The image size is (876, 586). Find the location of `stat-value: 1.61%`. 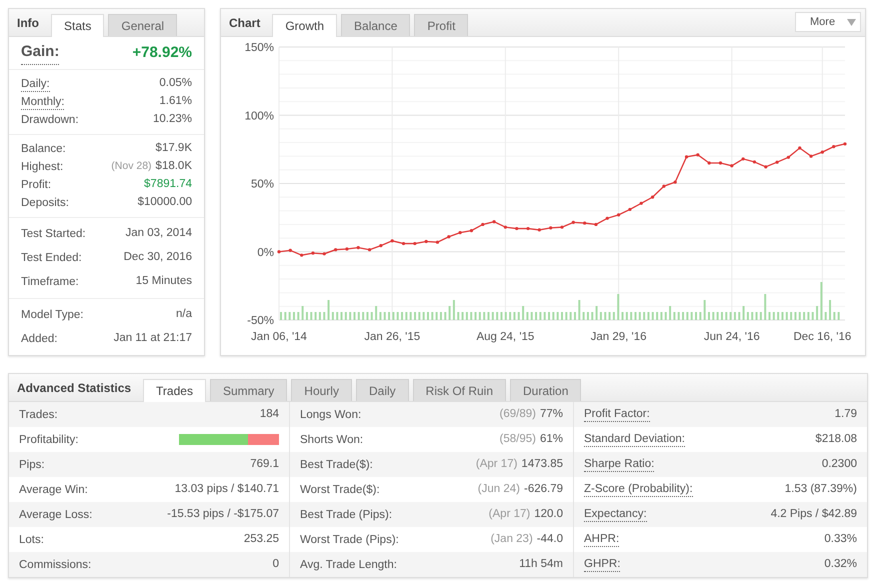

stat-value: 1.61% is located at coordinates (175, 102).